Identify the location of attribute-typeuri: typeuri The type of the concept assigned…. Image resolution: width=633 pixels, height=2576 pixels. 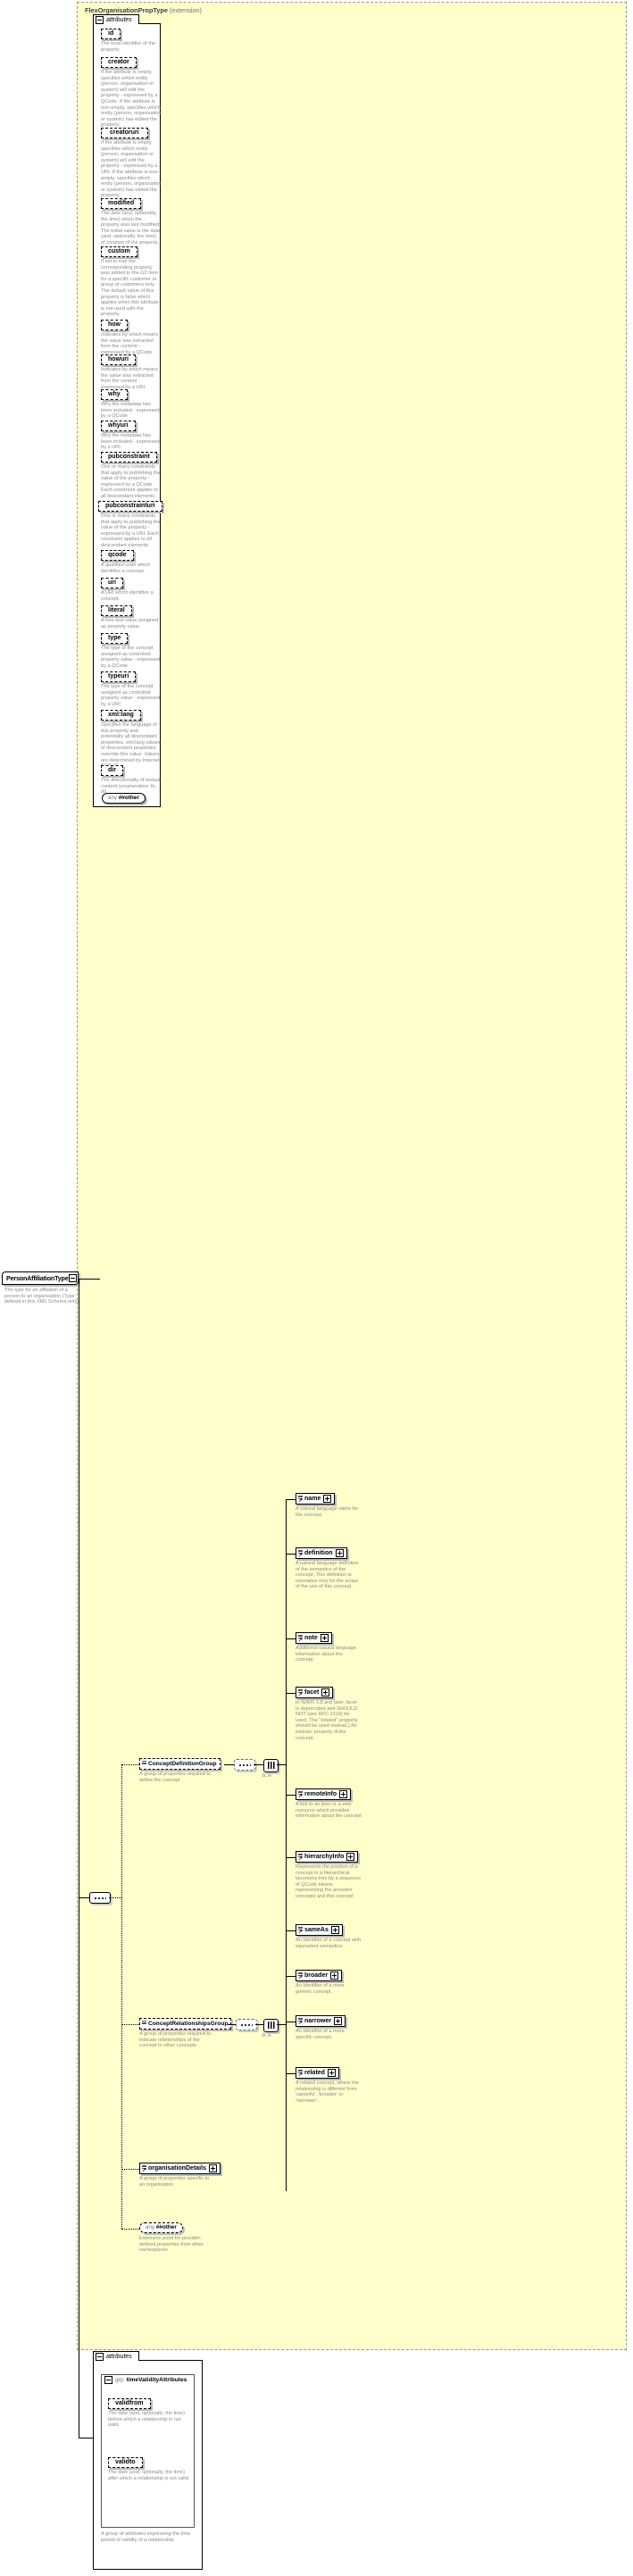
(131, 689).